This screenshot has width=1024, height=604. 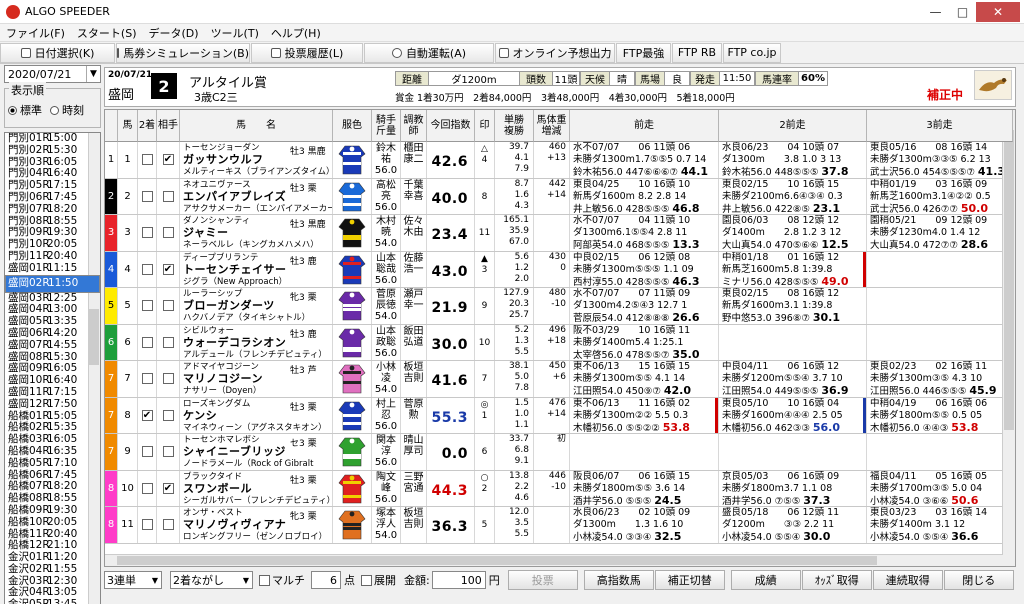 What do you see at coordinates (107, 33) in the screenshot?
I see `menu-item: スタート(S)` at bounding box center [107, 33].